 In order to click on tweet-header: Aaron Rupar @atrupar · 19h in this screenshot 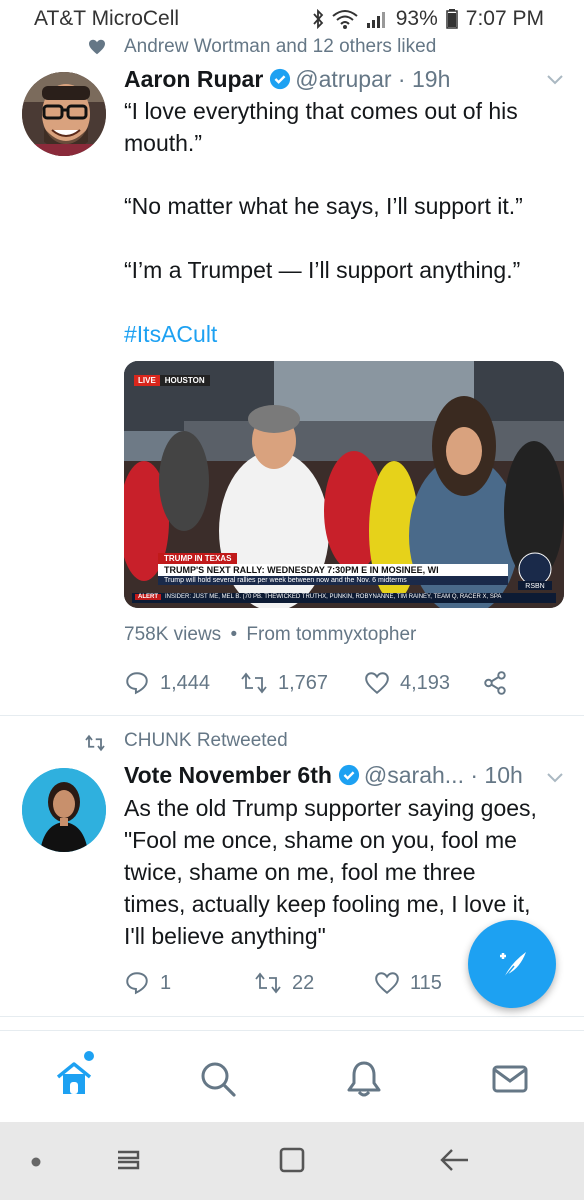, I will do `click(344, 81)`.